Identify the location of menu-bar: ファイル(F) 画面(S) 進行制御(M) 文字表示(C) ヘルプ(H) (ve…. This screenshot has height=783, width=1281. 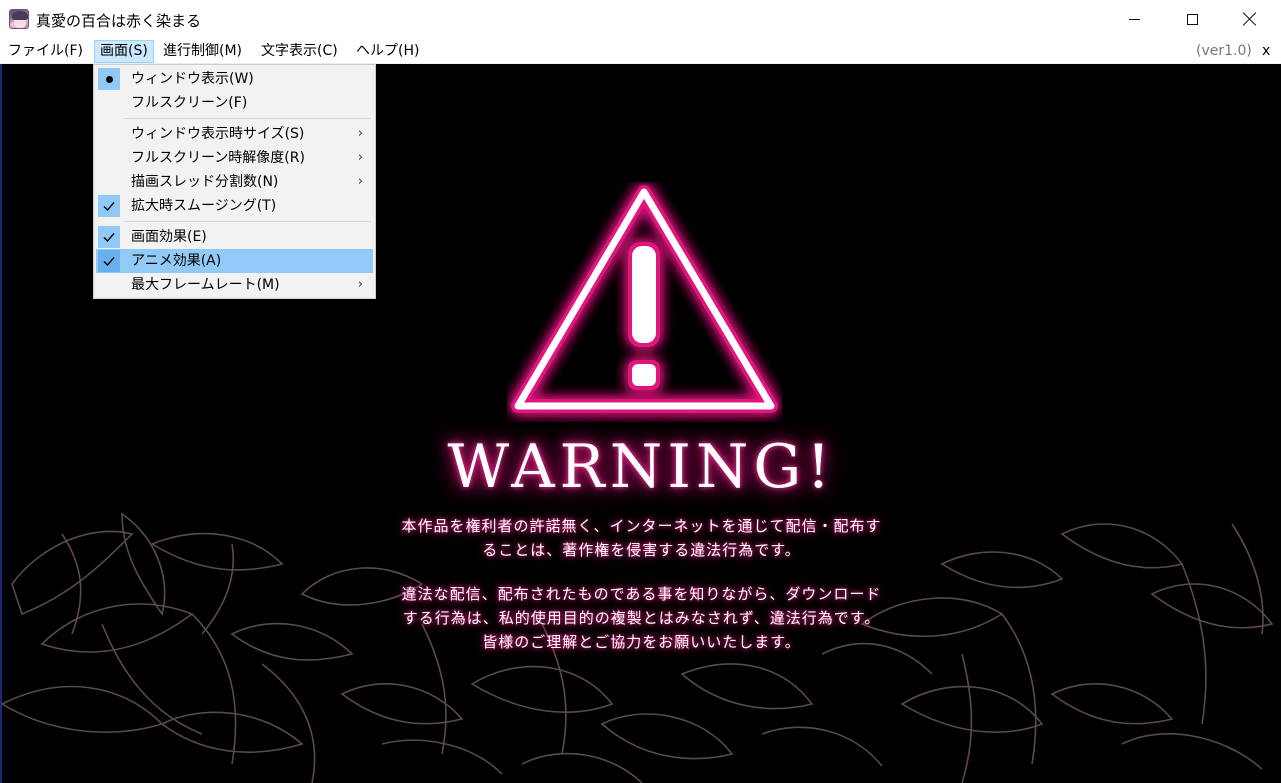
(640, 51).